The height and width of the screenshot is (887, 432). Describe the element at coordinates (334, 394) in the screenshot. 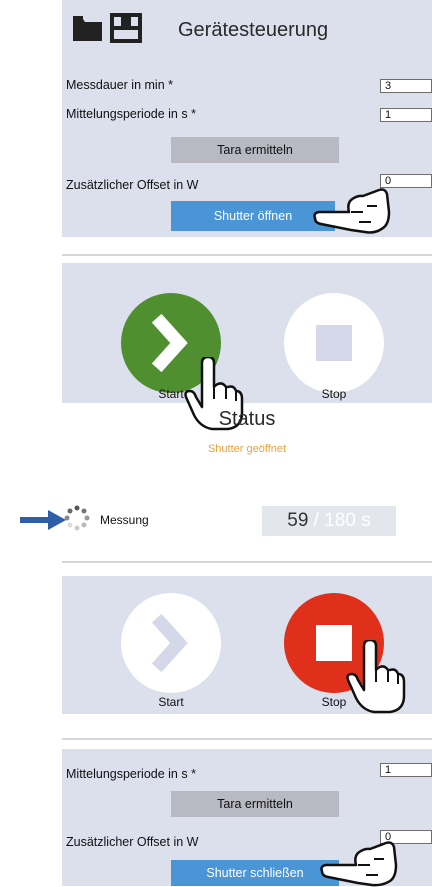

I see `stop-label: Stop` at that location.